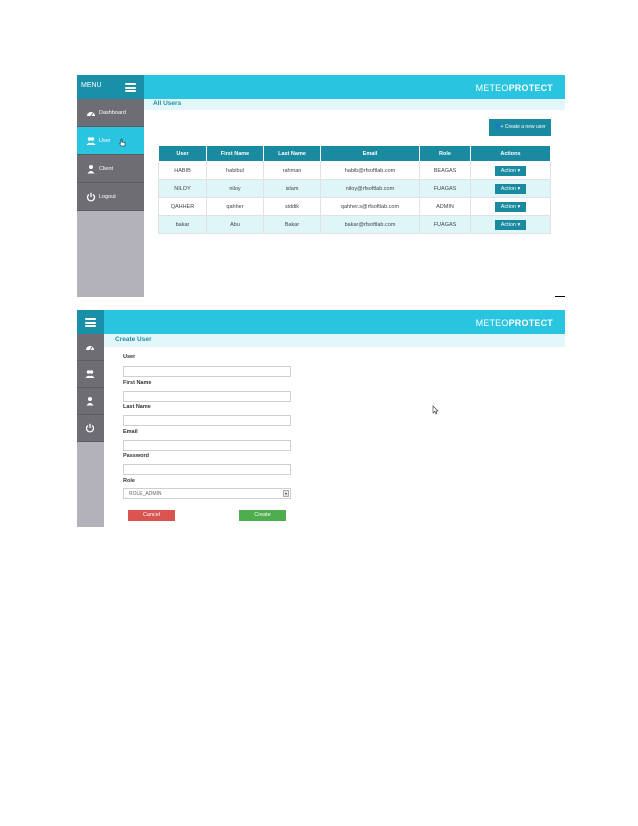  Describe the element at coordinates (167, 103) in the screenshot. I see `page-title: All Users` at that location.